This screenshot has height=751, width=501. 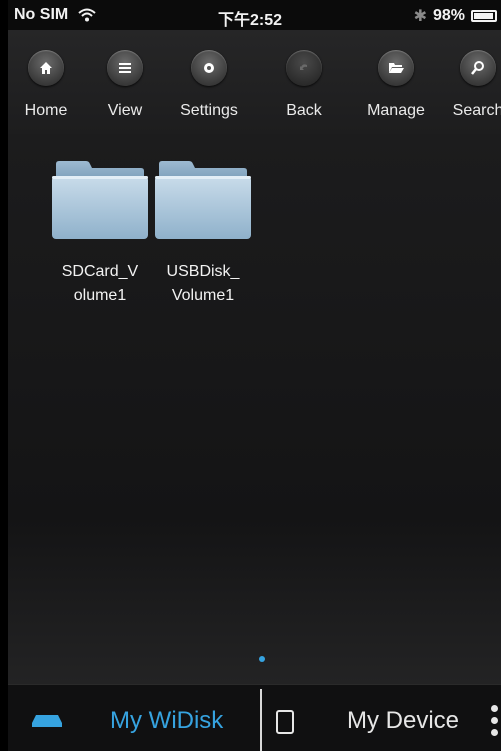 What do you see at coordinates (209, 68) in the screenshot?
I see `gear-icon` at bounding box center [209, 68].